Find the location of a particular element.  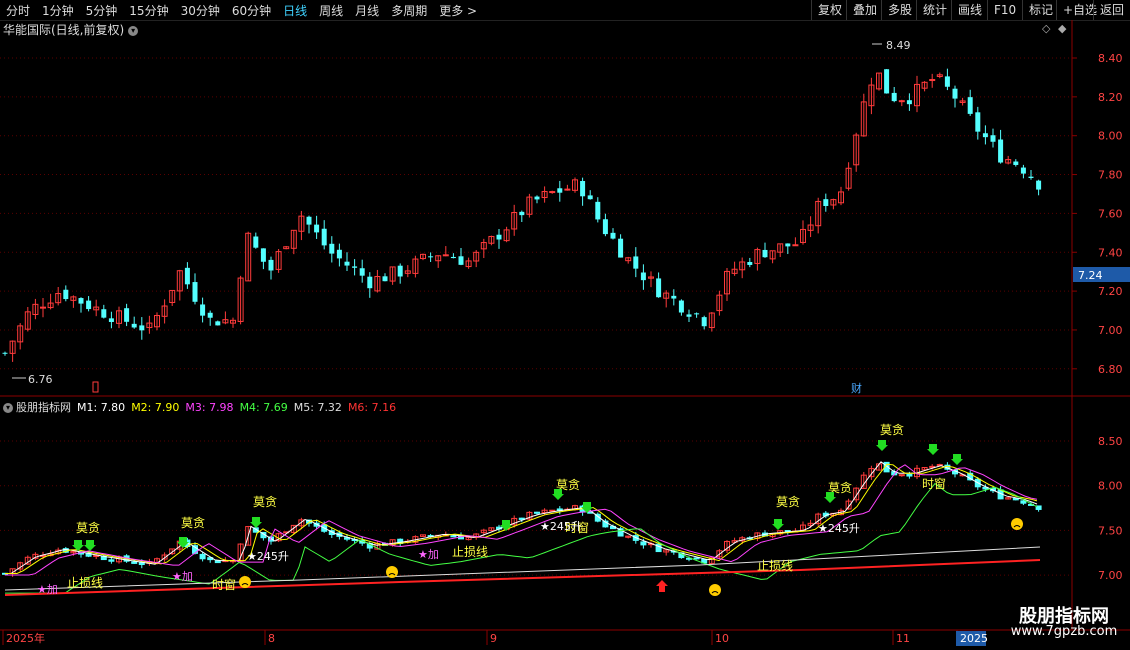

period-tab-10: 更多 > is located at coordinates (458, 10).